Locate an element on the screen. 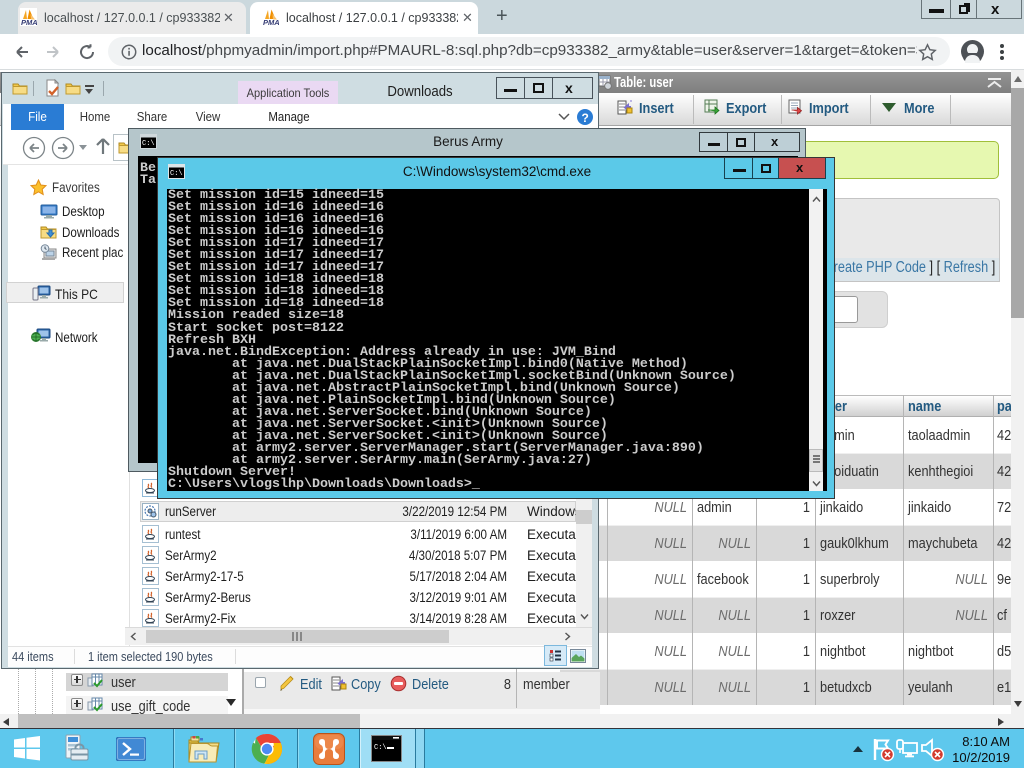 Image resolution: width=1024 pixels, height=768 pixels. svg-text: C:\ is located at coordinates (380, 748).